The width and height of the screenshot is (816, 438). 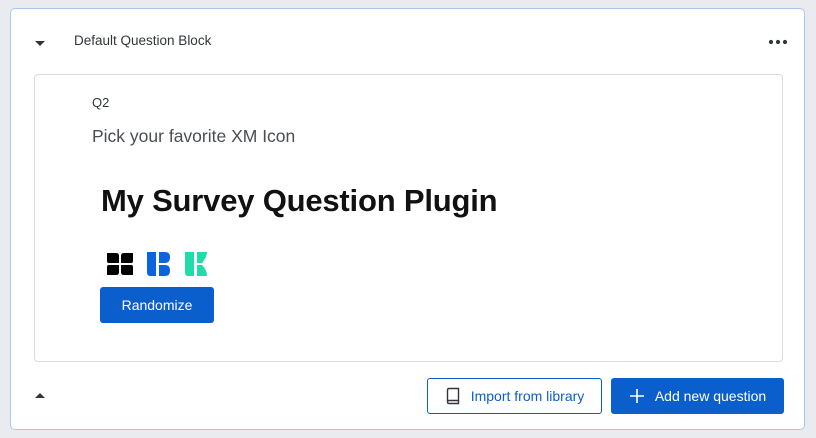 I want to click on import-from-library-button: Import from library, so click(x=514, y=396).